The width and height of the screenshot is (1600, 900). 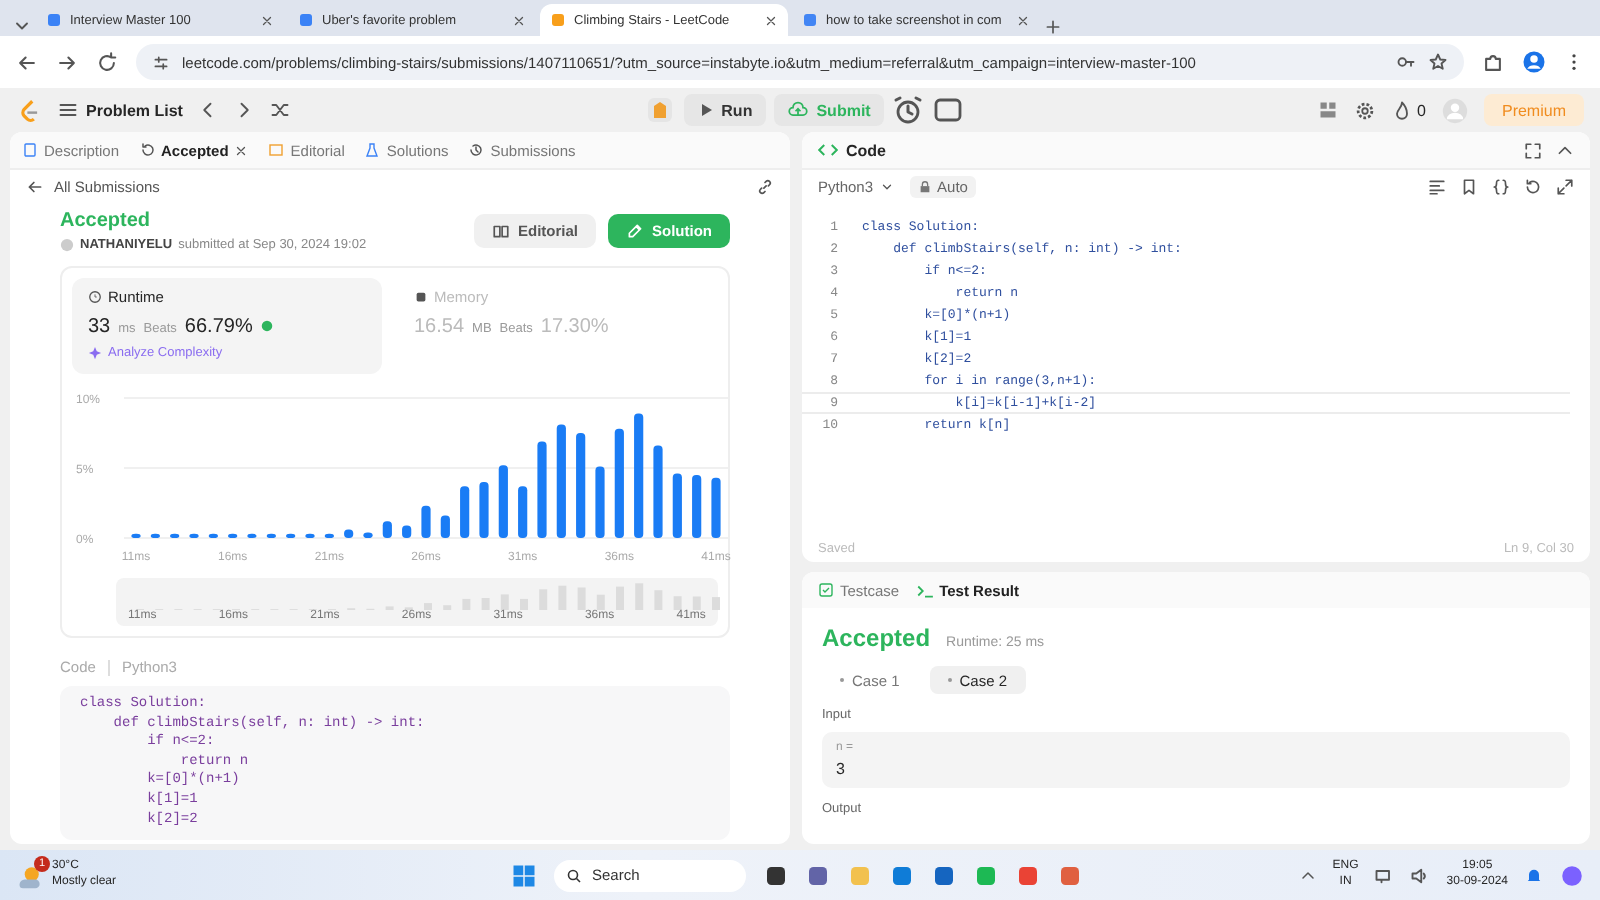 I want to click on metric-value: 33, so click(x=99, y=327).